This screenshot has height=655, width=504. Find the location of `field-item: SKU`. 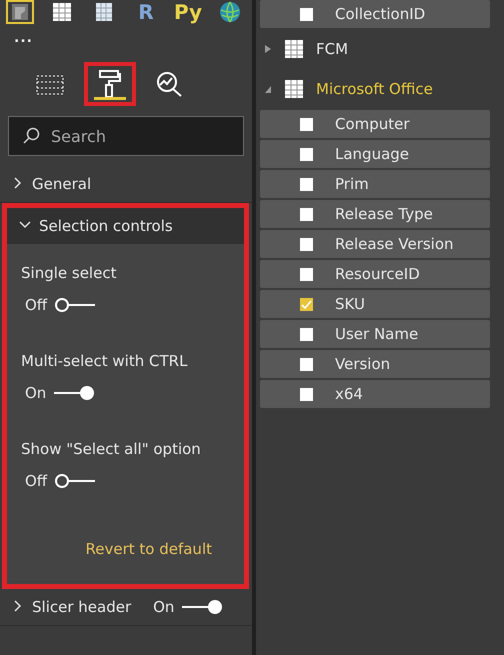

field-item: SKU is located at coordinates (375, 304).